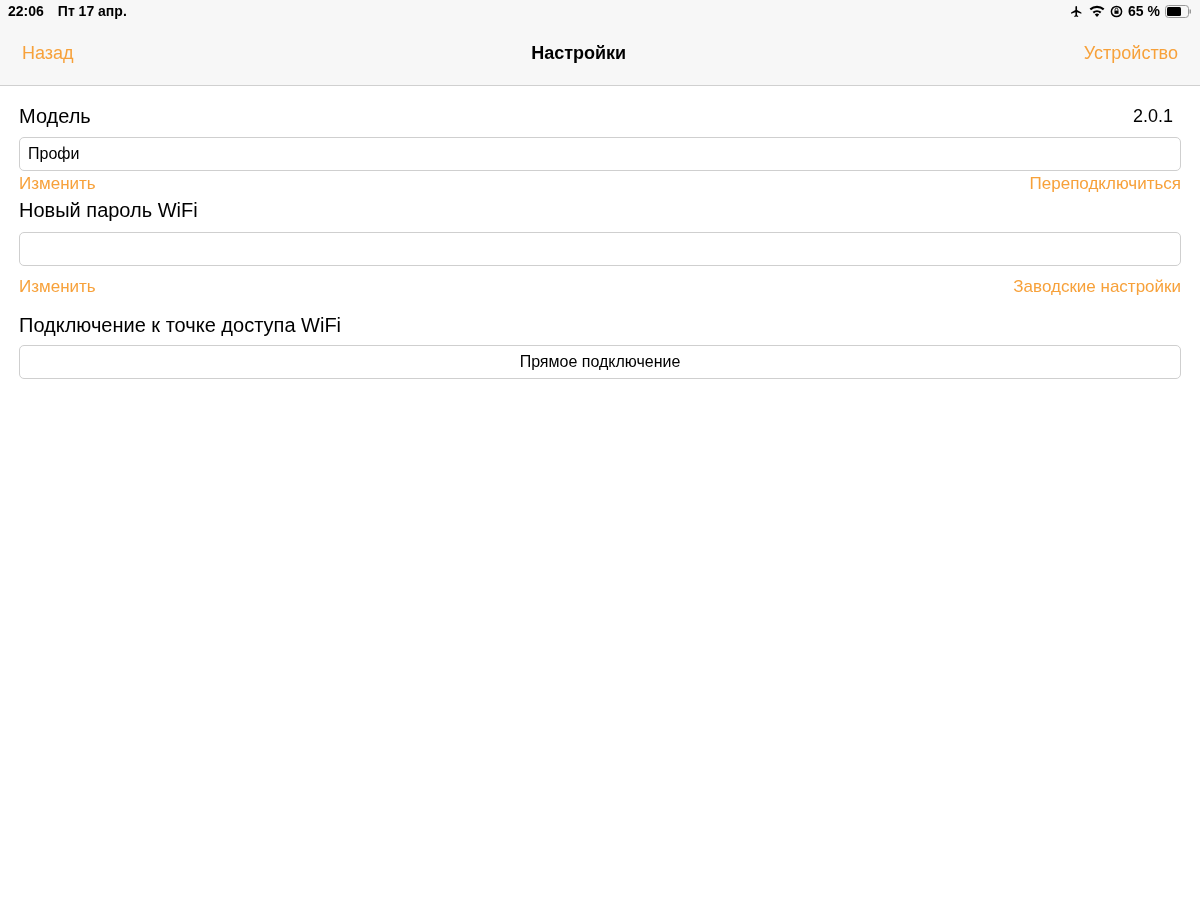 This screenshot has width=1200, height=900. I want to click on field-label: Модель, so click(55, 116).